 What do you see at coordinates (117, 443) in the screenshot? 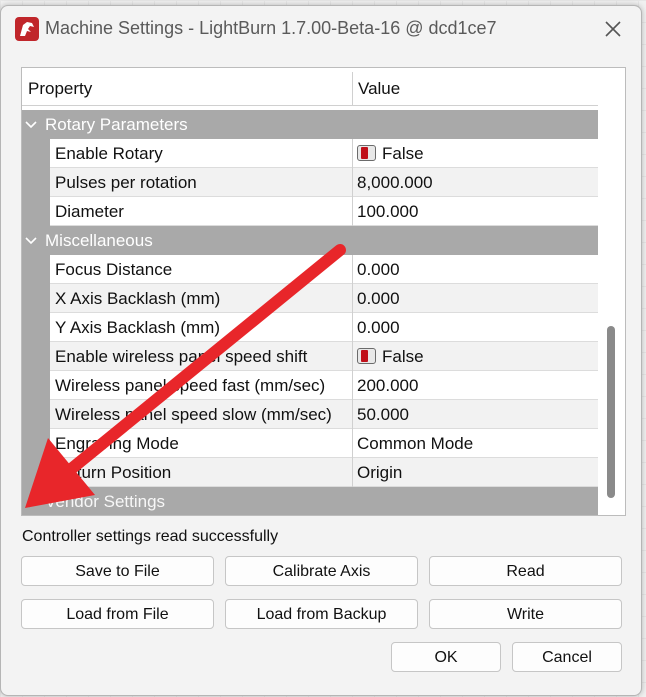
I see `property-name: Engraving Mode` at bounding box center [117, 443].